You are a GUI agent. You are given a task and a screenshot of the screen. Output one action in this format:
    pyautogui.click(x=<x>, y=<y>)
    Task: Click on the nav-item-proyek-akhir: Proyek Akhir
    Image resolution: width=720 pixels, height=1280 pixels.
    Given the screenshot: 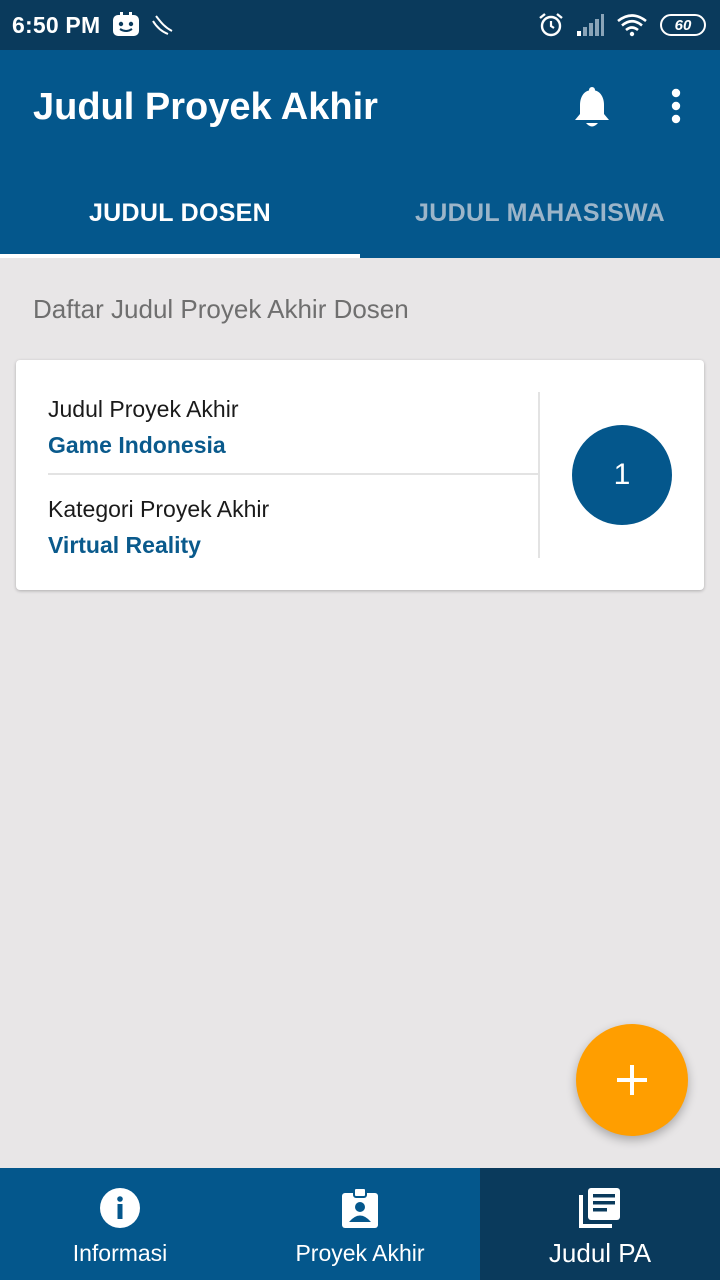 What is the action you would take?
    pyautogui.click(x=360, y=1224)
    